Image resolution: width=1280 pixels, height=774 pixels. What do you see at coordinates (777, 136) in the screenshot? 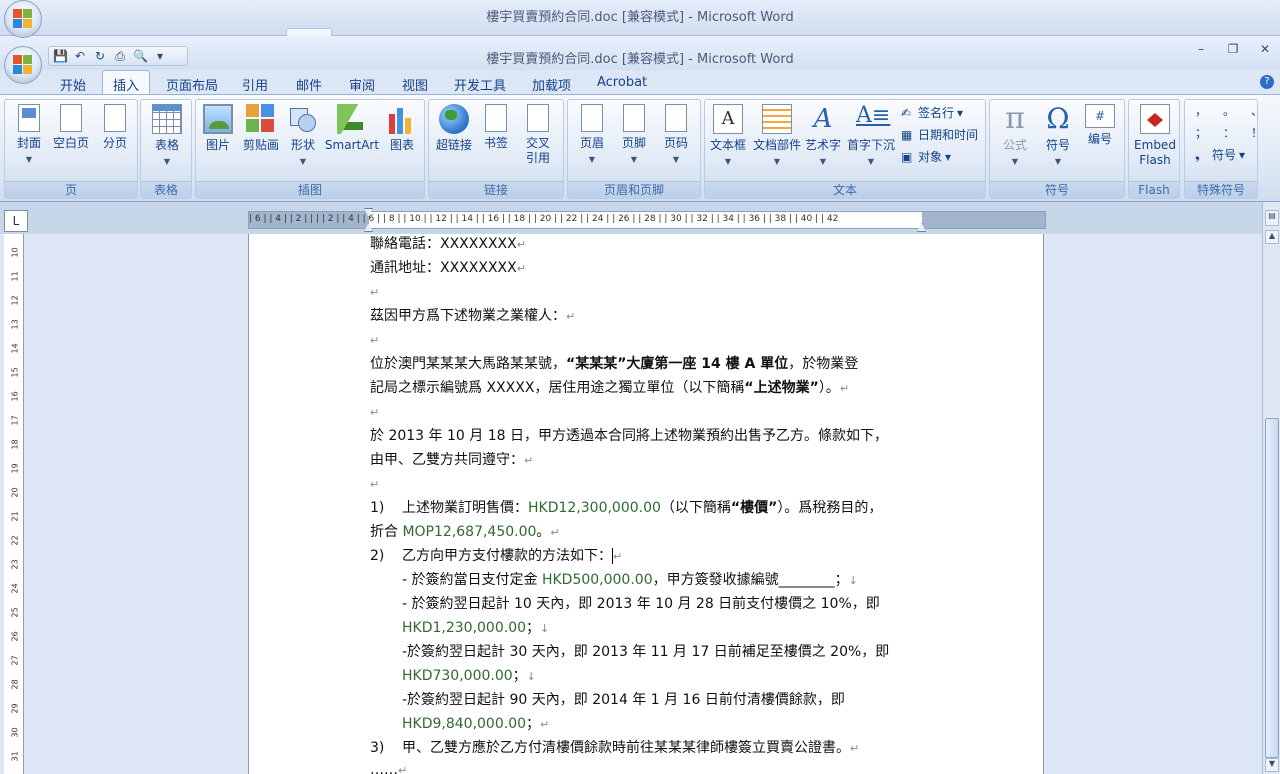
I see `quick-parts-button: 文档部件 ▼` at bounding box center [777, 136].